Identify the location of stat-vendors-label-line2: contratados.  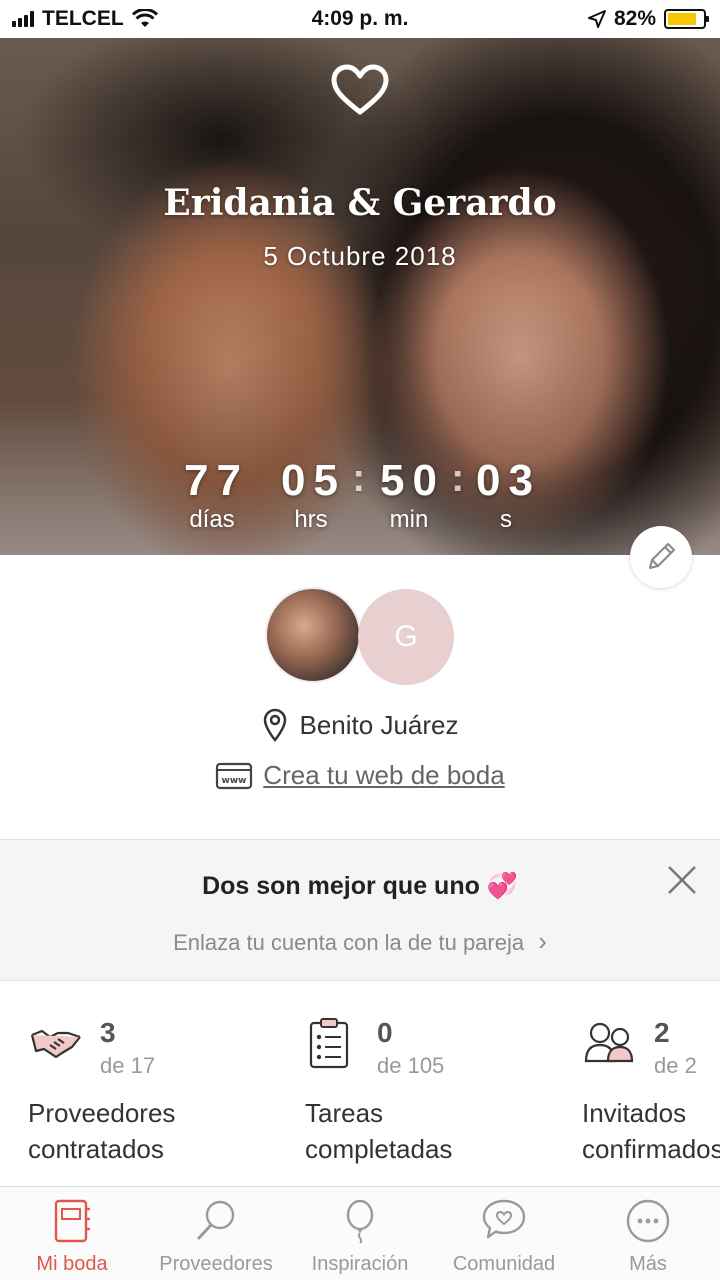
(96, 1149).